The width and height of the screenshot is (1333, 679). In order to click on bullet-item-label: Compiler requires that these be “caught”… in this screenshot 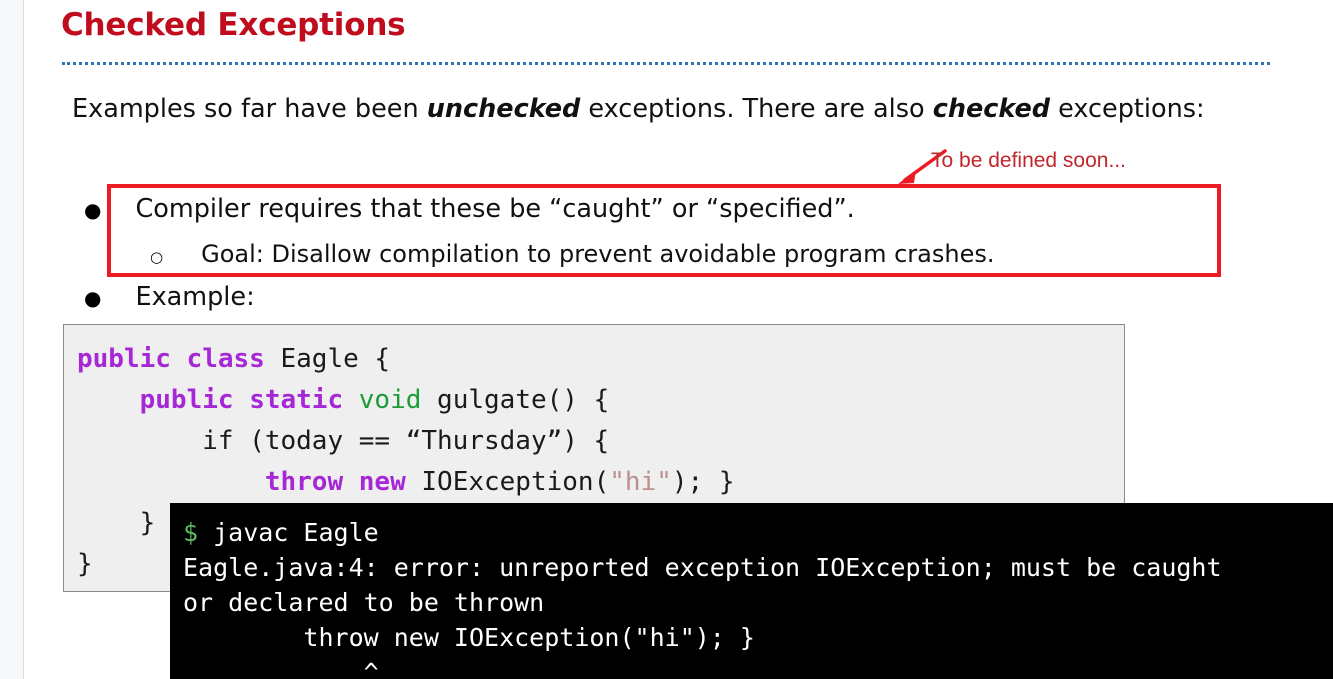, I will do `click(495, 209)`.